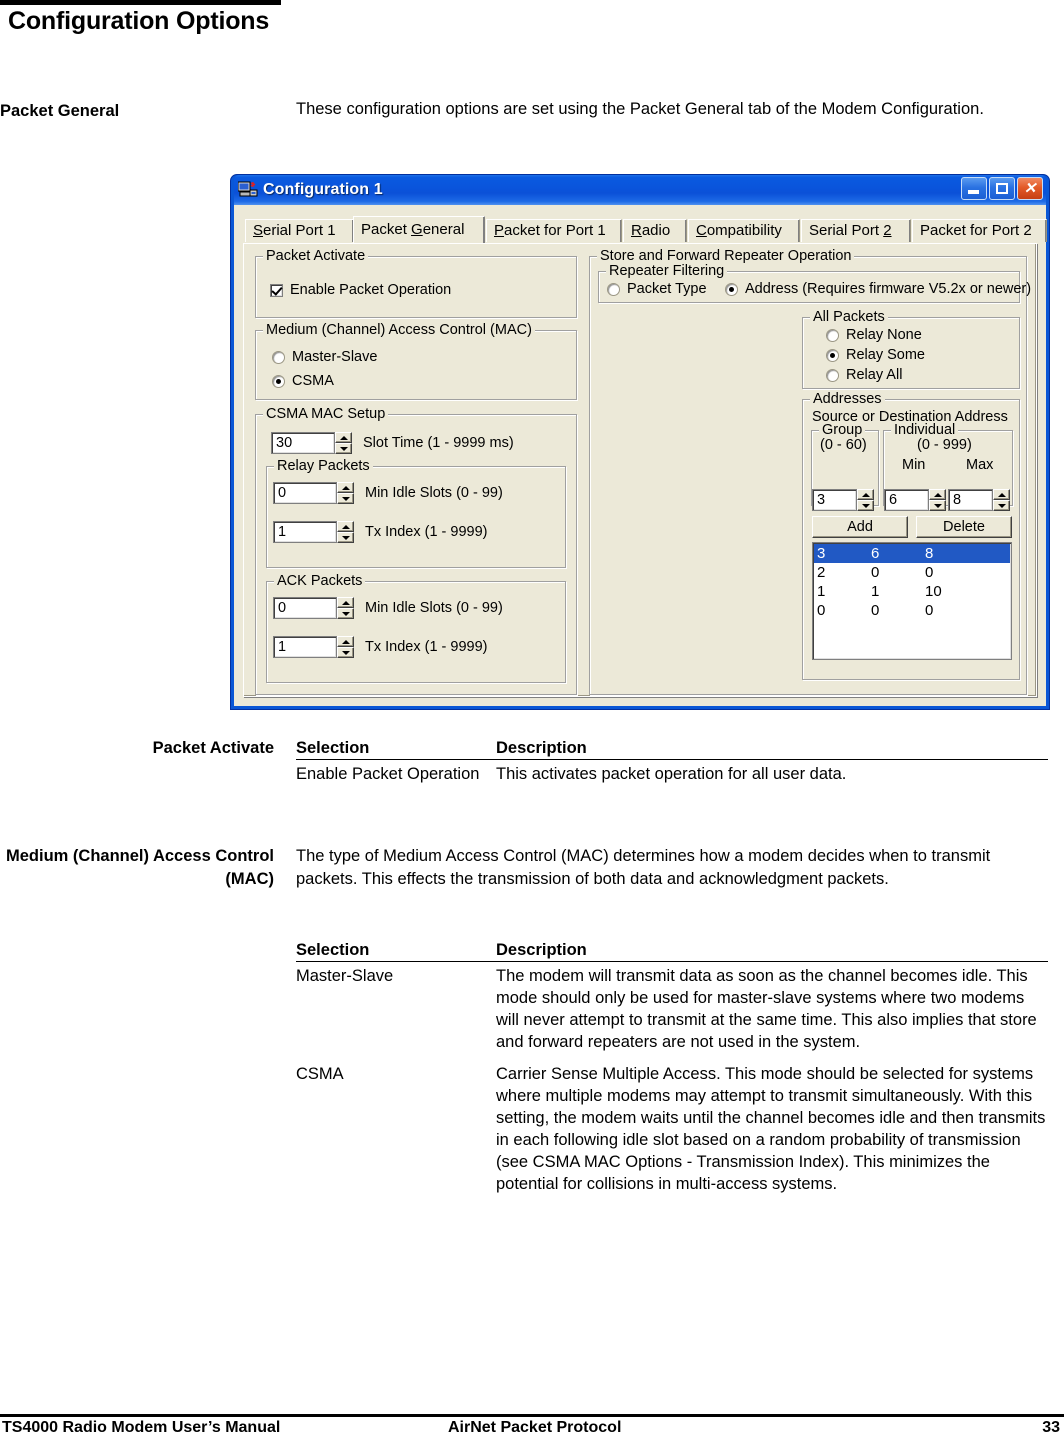 This screenshot has width=1064, height=1441. Describe the element at coordinates (912, 610) in the screenshot. I see `list-item: 0 0 0` at that location.